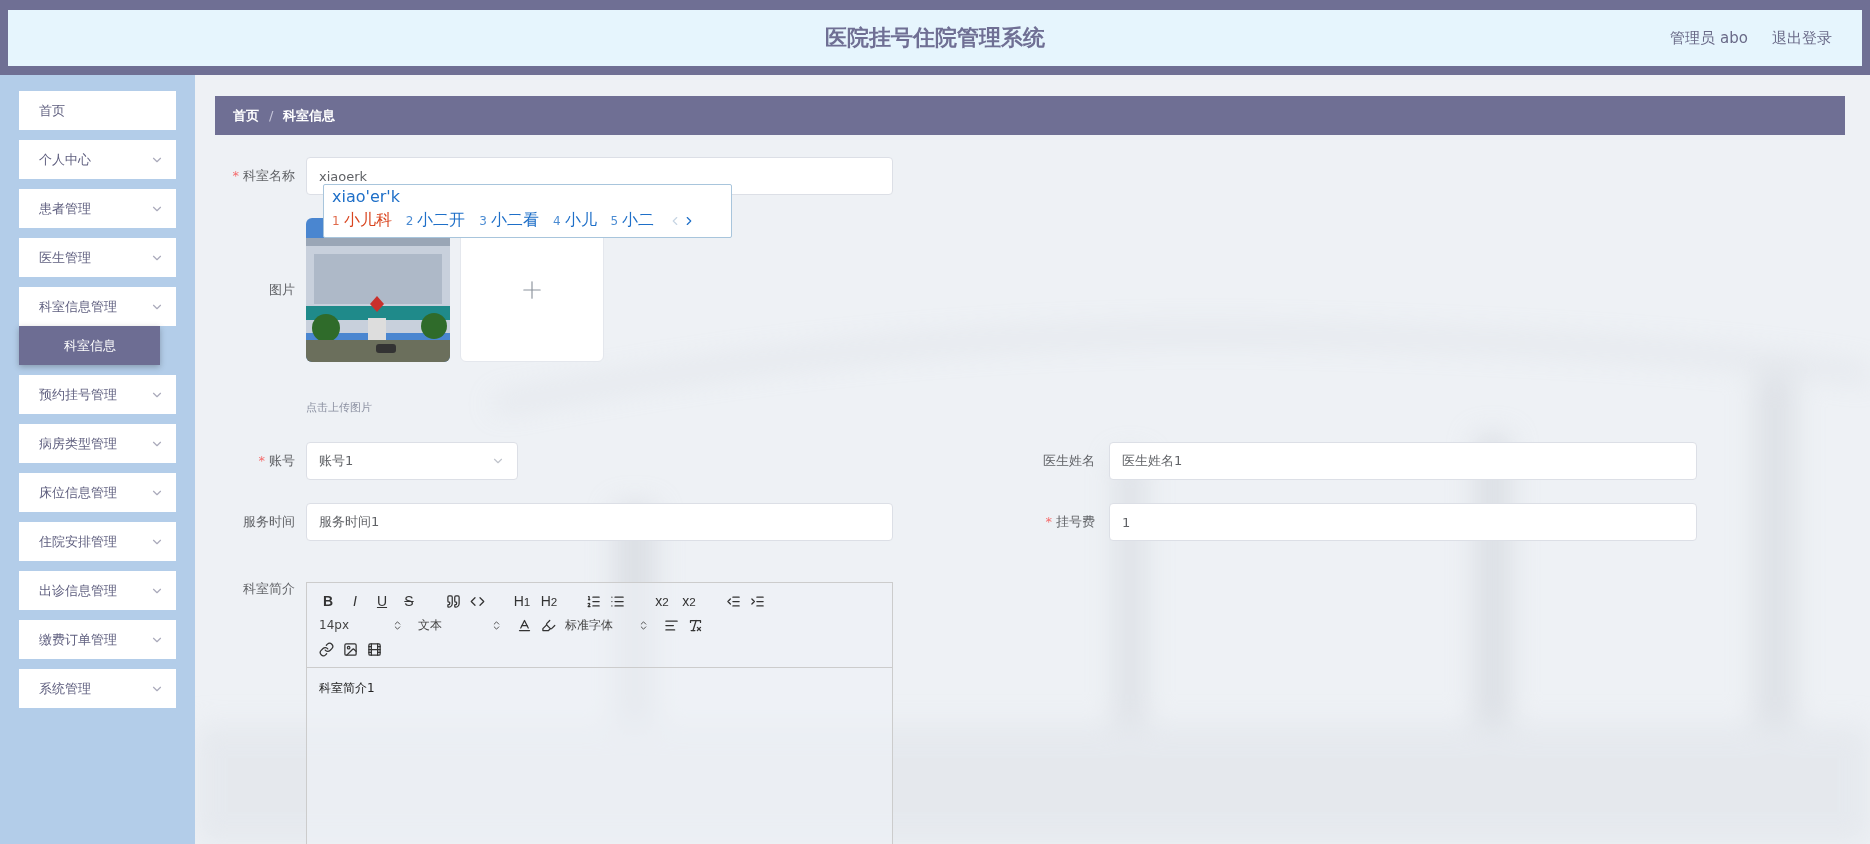  What do you see at coordinates (935, 38) in the screenshot?
I see `app-title: 医院挂号住院管理系统` at bounding box center [935, 38].